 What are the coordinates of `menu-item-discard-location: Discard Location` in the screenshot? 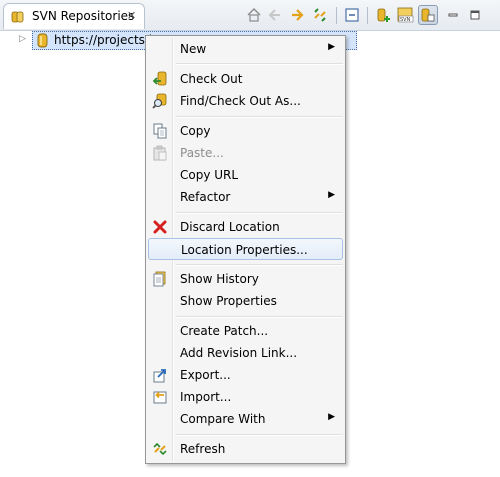 It's located at (245, 227).